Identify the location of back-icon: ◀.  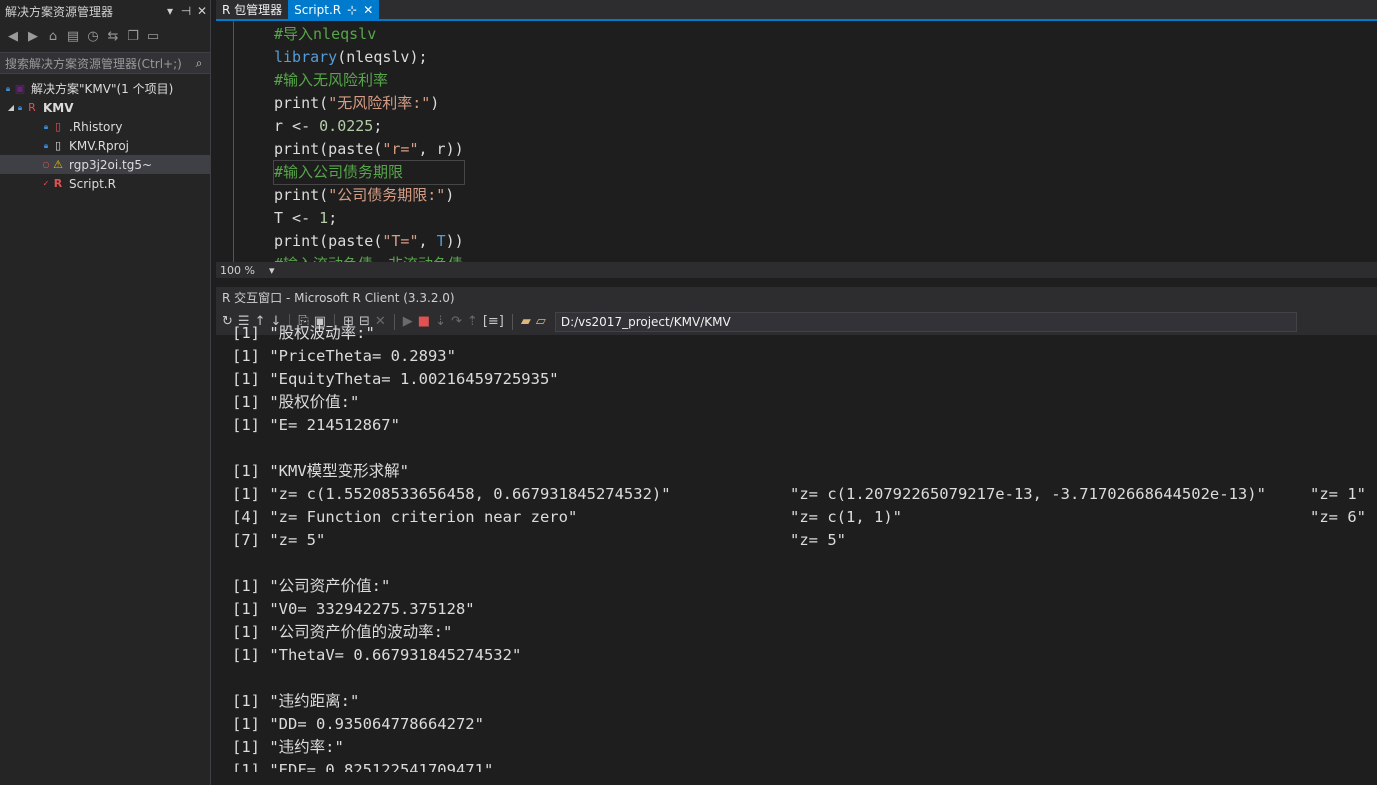
(13, 36).